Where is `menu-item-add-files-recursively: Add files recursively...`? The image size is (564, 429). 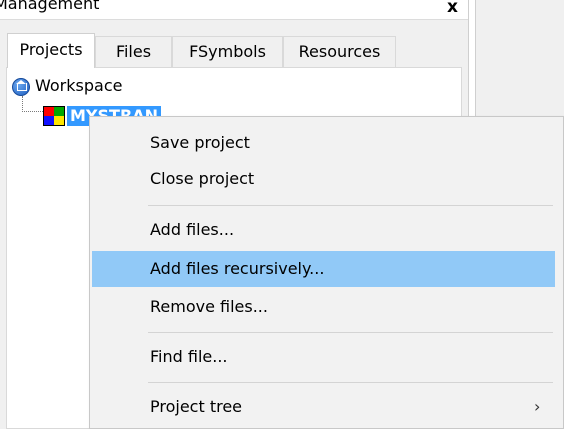
menu-item-add-files-recursively: Add files recursively... is located at coordinates (323, 269).